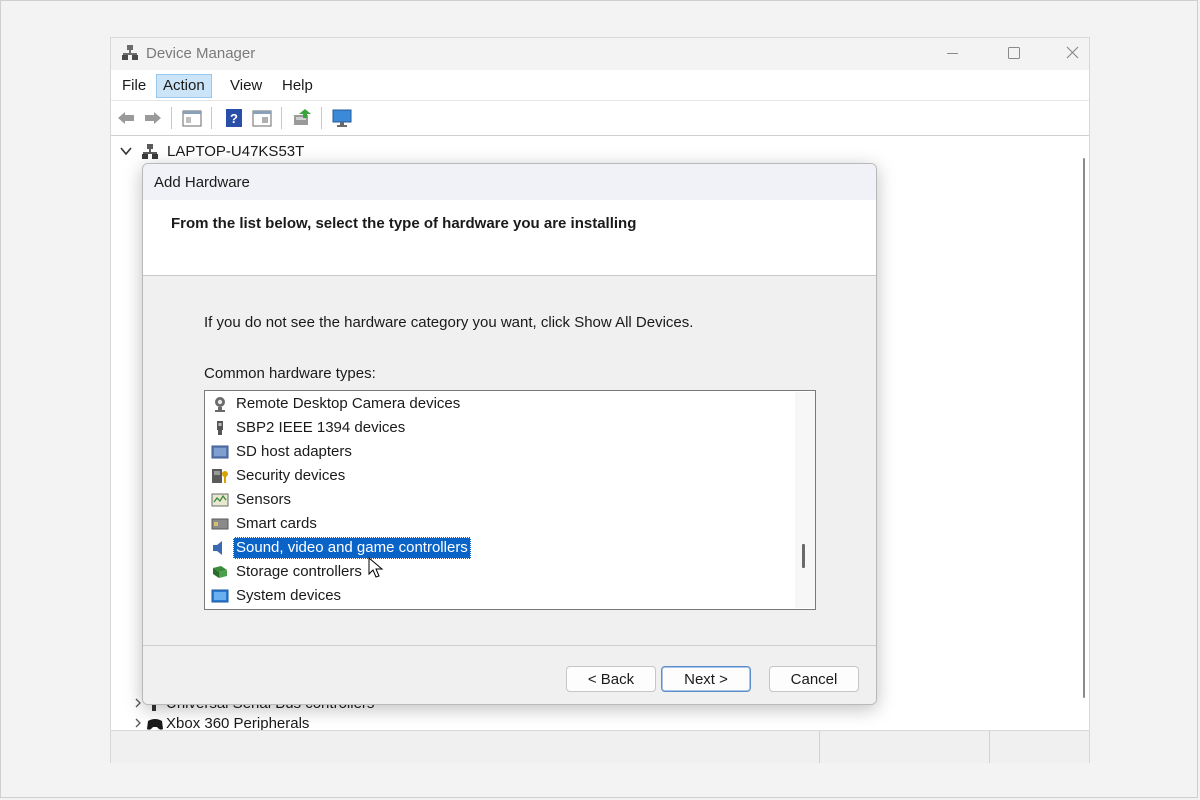 Image resolution: width=1200 pixels, height=800 pixels. I want to click on close-button, so click(1073, 53).